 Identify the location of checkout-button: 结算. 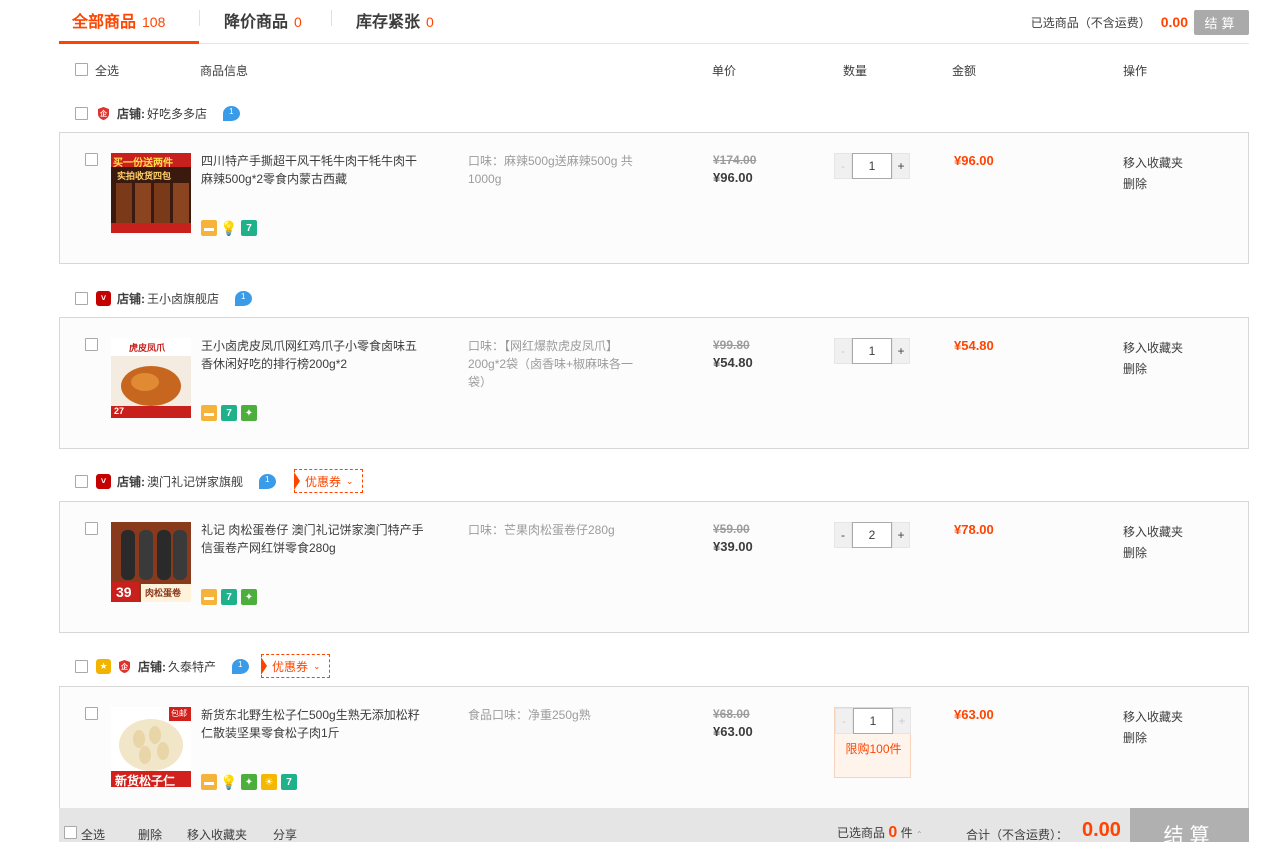
(1189, 825).